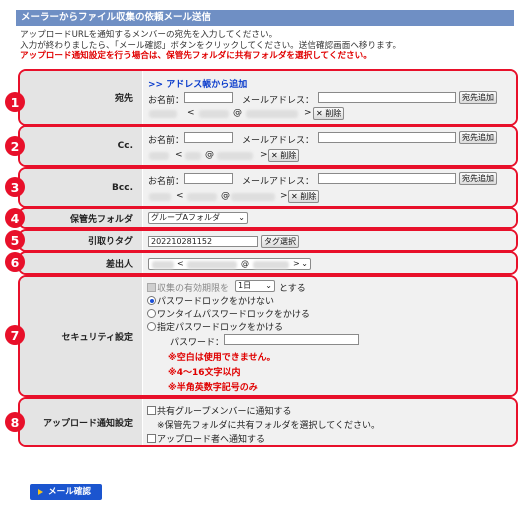  I want to click on sender-name, so click(163, 265).